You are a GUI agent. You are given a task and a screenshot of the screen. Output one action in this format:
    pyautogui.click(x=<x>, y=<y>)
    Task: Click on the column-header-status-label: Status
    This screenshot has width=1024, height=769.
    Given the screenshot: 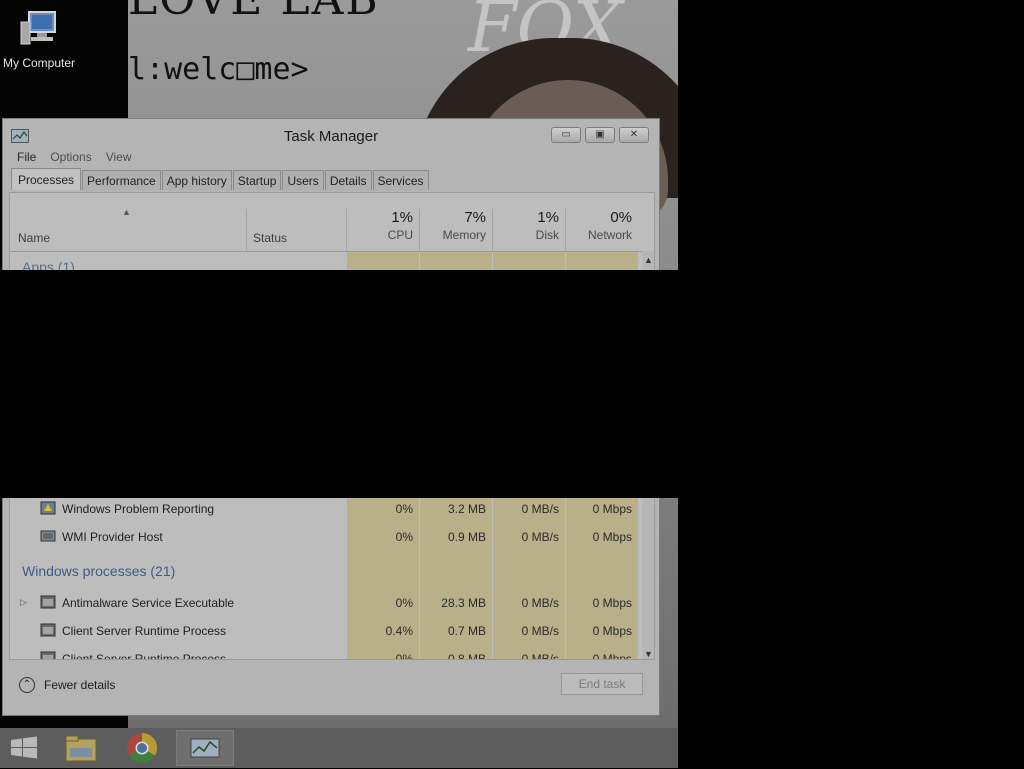 What is the action you would take?
    pyautogui.click(x=270, y=238)
    